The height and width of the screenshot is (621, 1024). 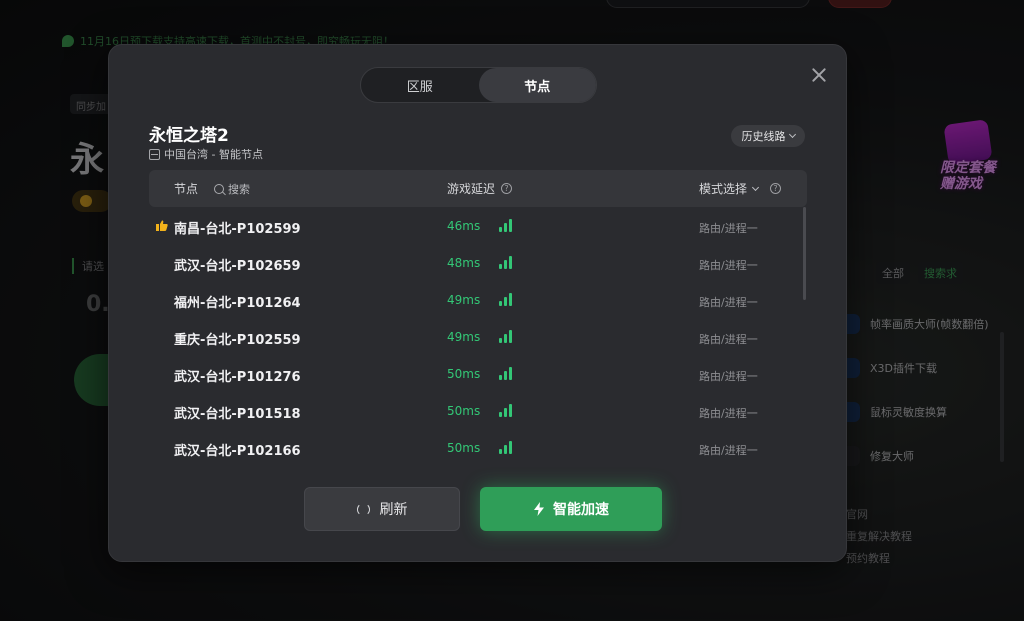 I want to click on accelerate-label: 智能加速, so click(x=581, y=510).